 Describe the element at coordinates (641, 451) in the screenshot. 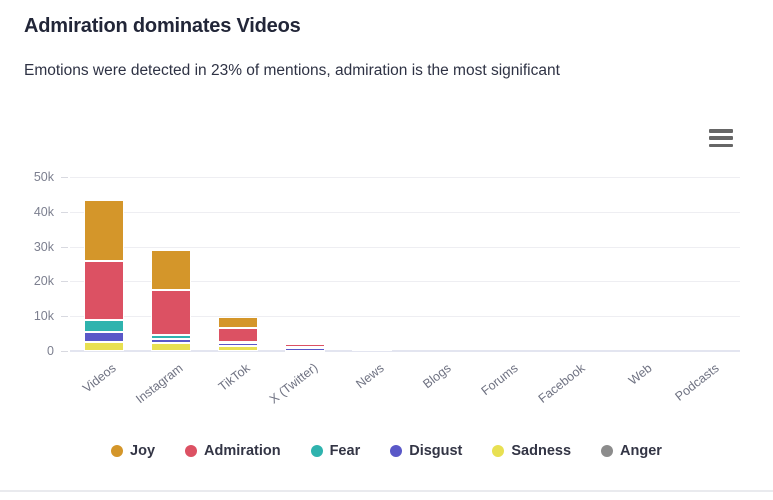

I see `legend-label: Anger` at that location.